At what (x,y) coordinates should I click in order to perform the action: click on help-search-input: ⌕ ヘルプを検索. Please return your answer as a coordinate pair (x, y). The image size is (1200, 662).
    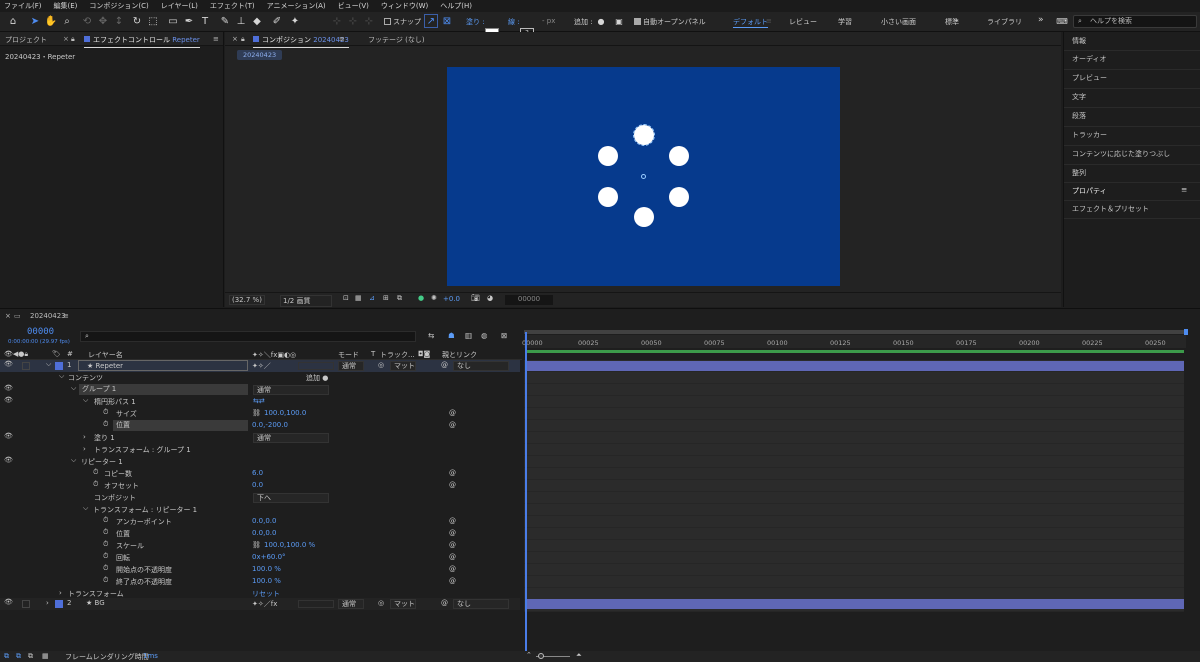
    Looking at the image, I should click on (1135, 21).